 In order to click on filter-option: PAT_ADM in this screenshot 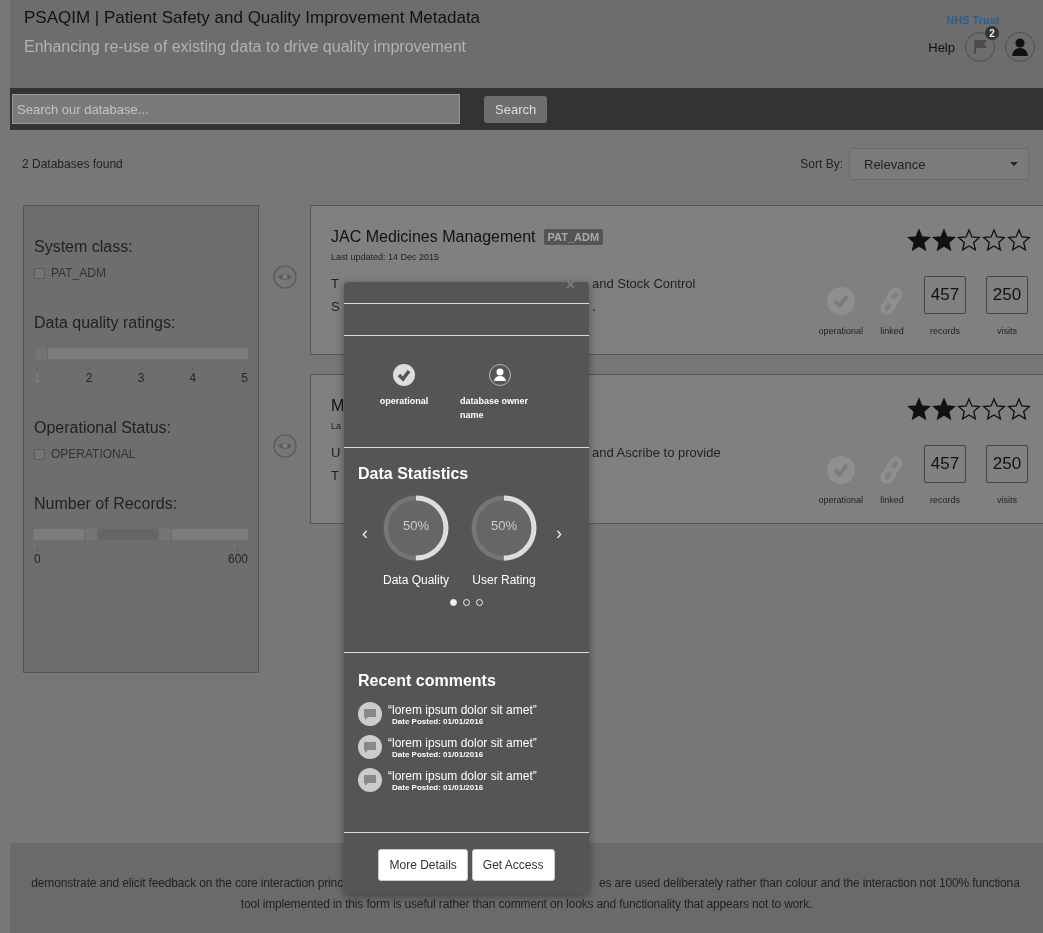, I will do `click(78, 273)`.